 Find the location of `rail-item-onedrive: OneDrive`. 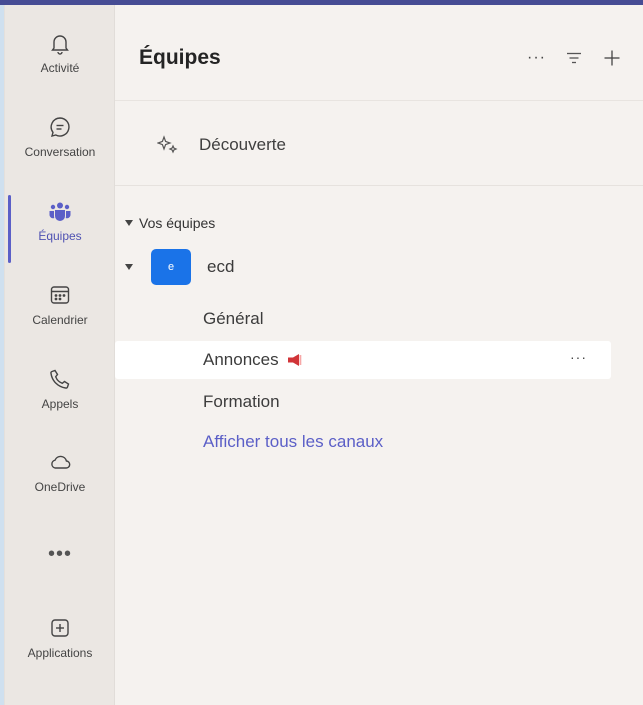

rail-item-onedrive: OneDrive is located at coordinates (60, 480).